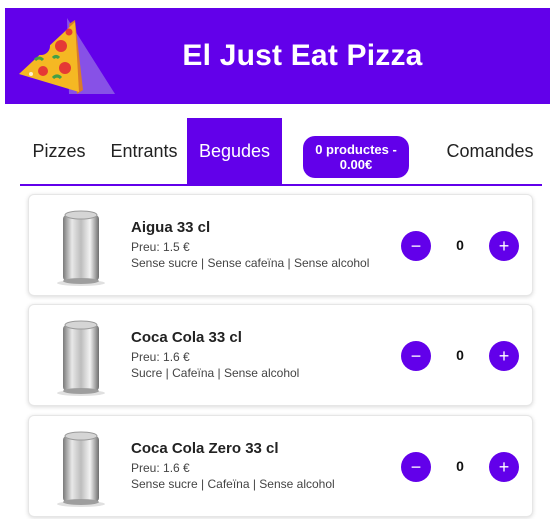  Describe the element at coordinates (234, 151) in the screenshot. I see `tab-begudes: Begudes` at that location.